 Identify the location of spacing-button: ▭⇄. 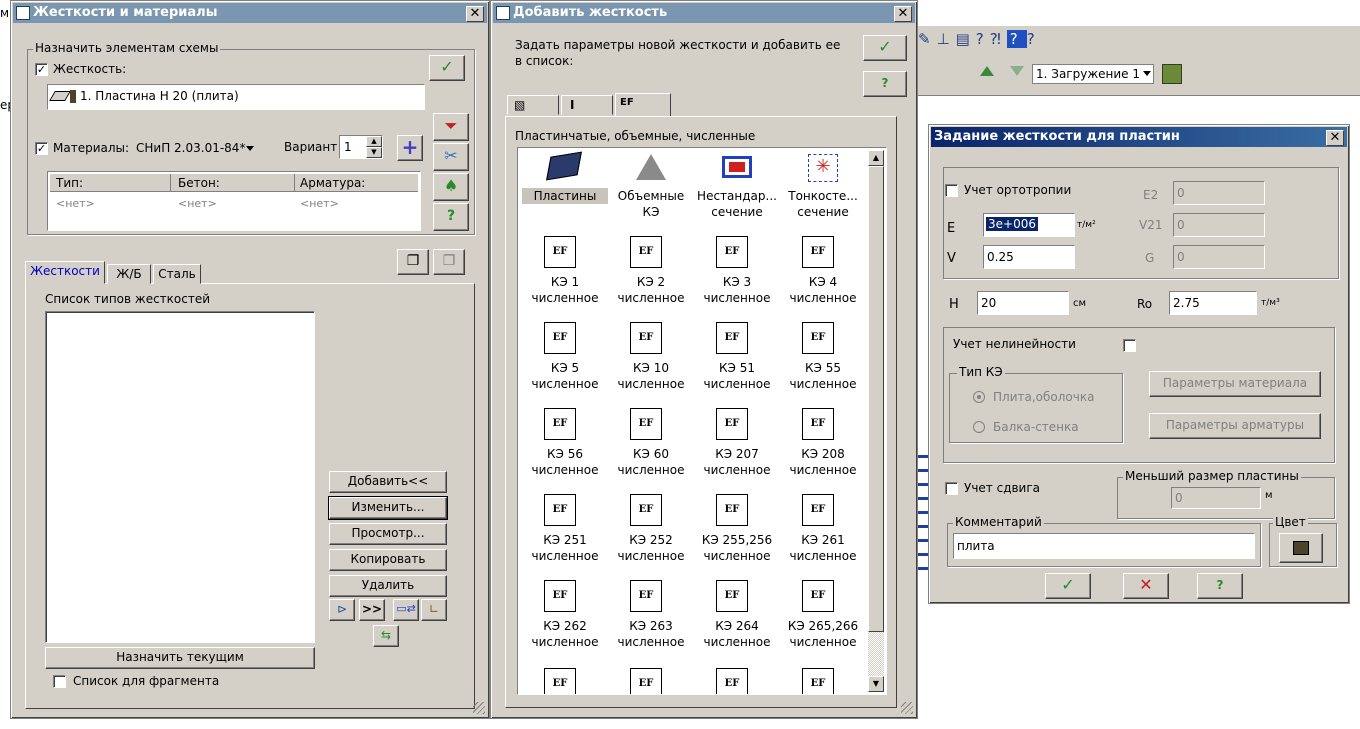
(406, 610).